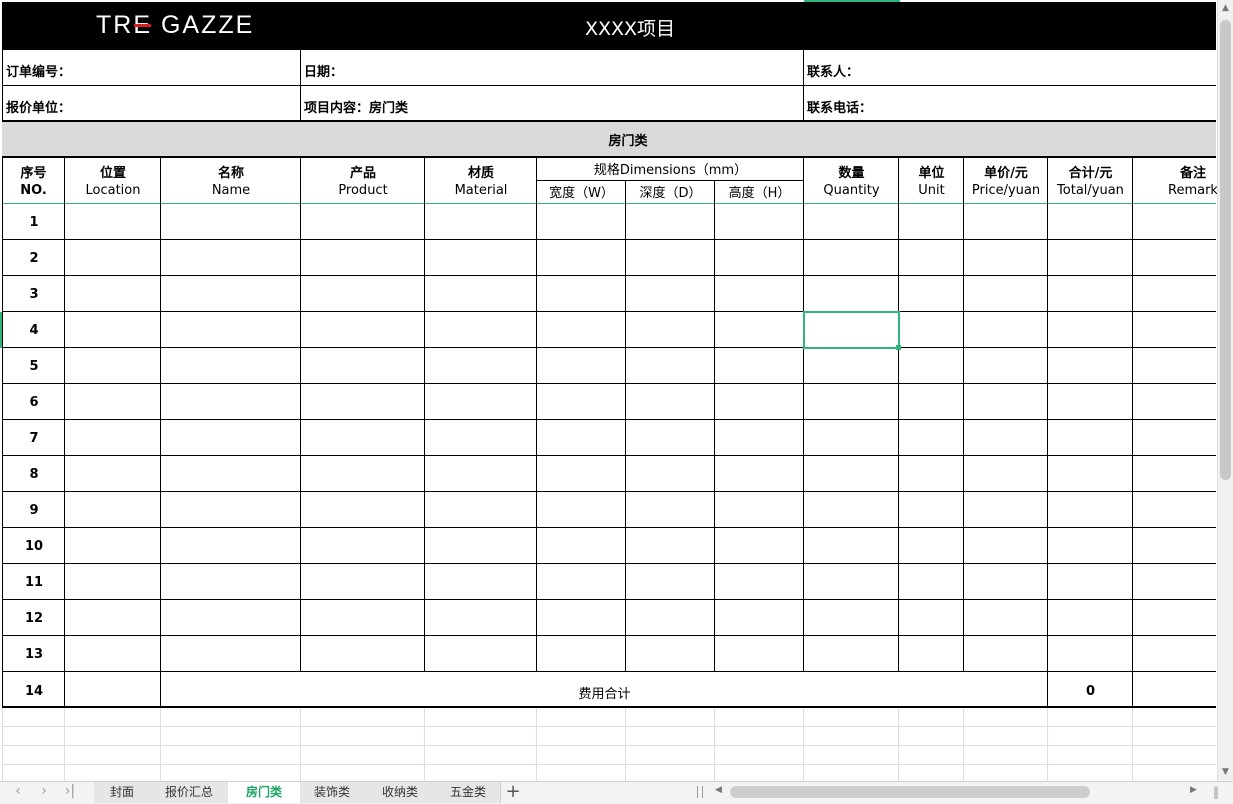  What do you see at coordinates (33, 182) in the screenshot?
I see `col-header-seq: 序号 NO.` at bounding box center [33, 182].